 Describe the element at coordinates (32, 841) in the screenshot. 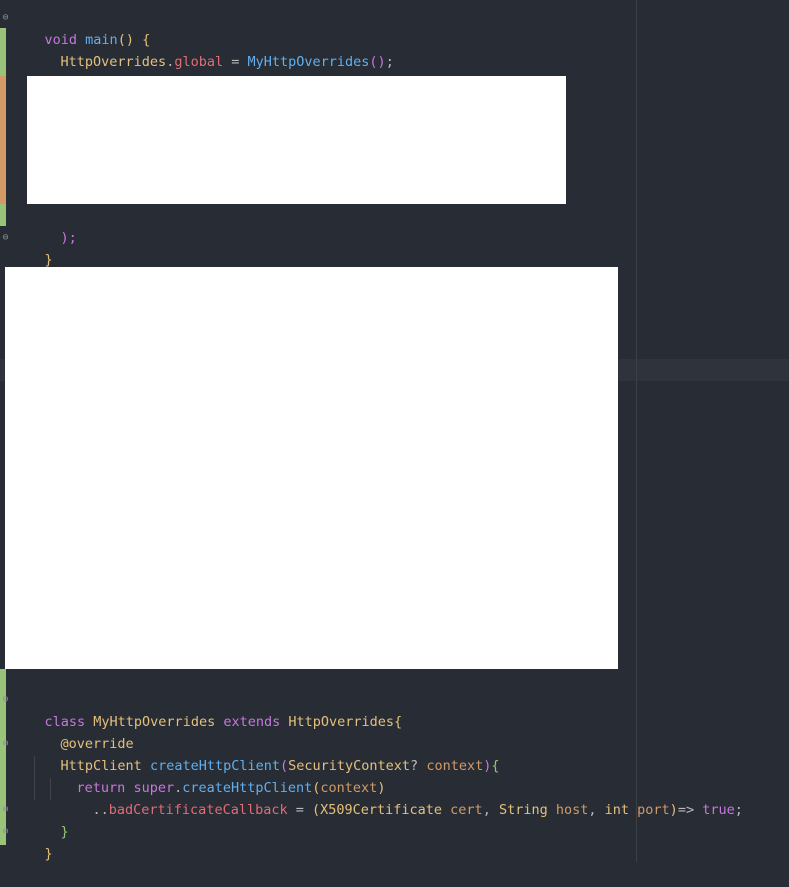

I see `code-line-12: }` at that location.